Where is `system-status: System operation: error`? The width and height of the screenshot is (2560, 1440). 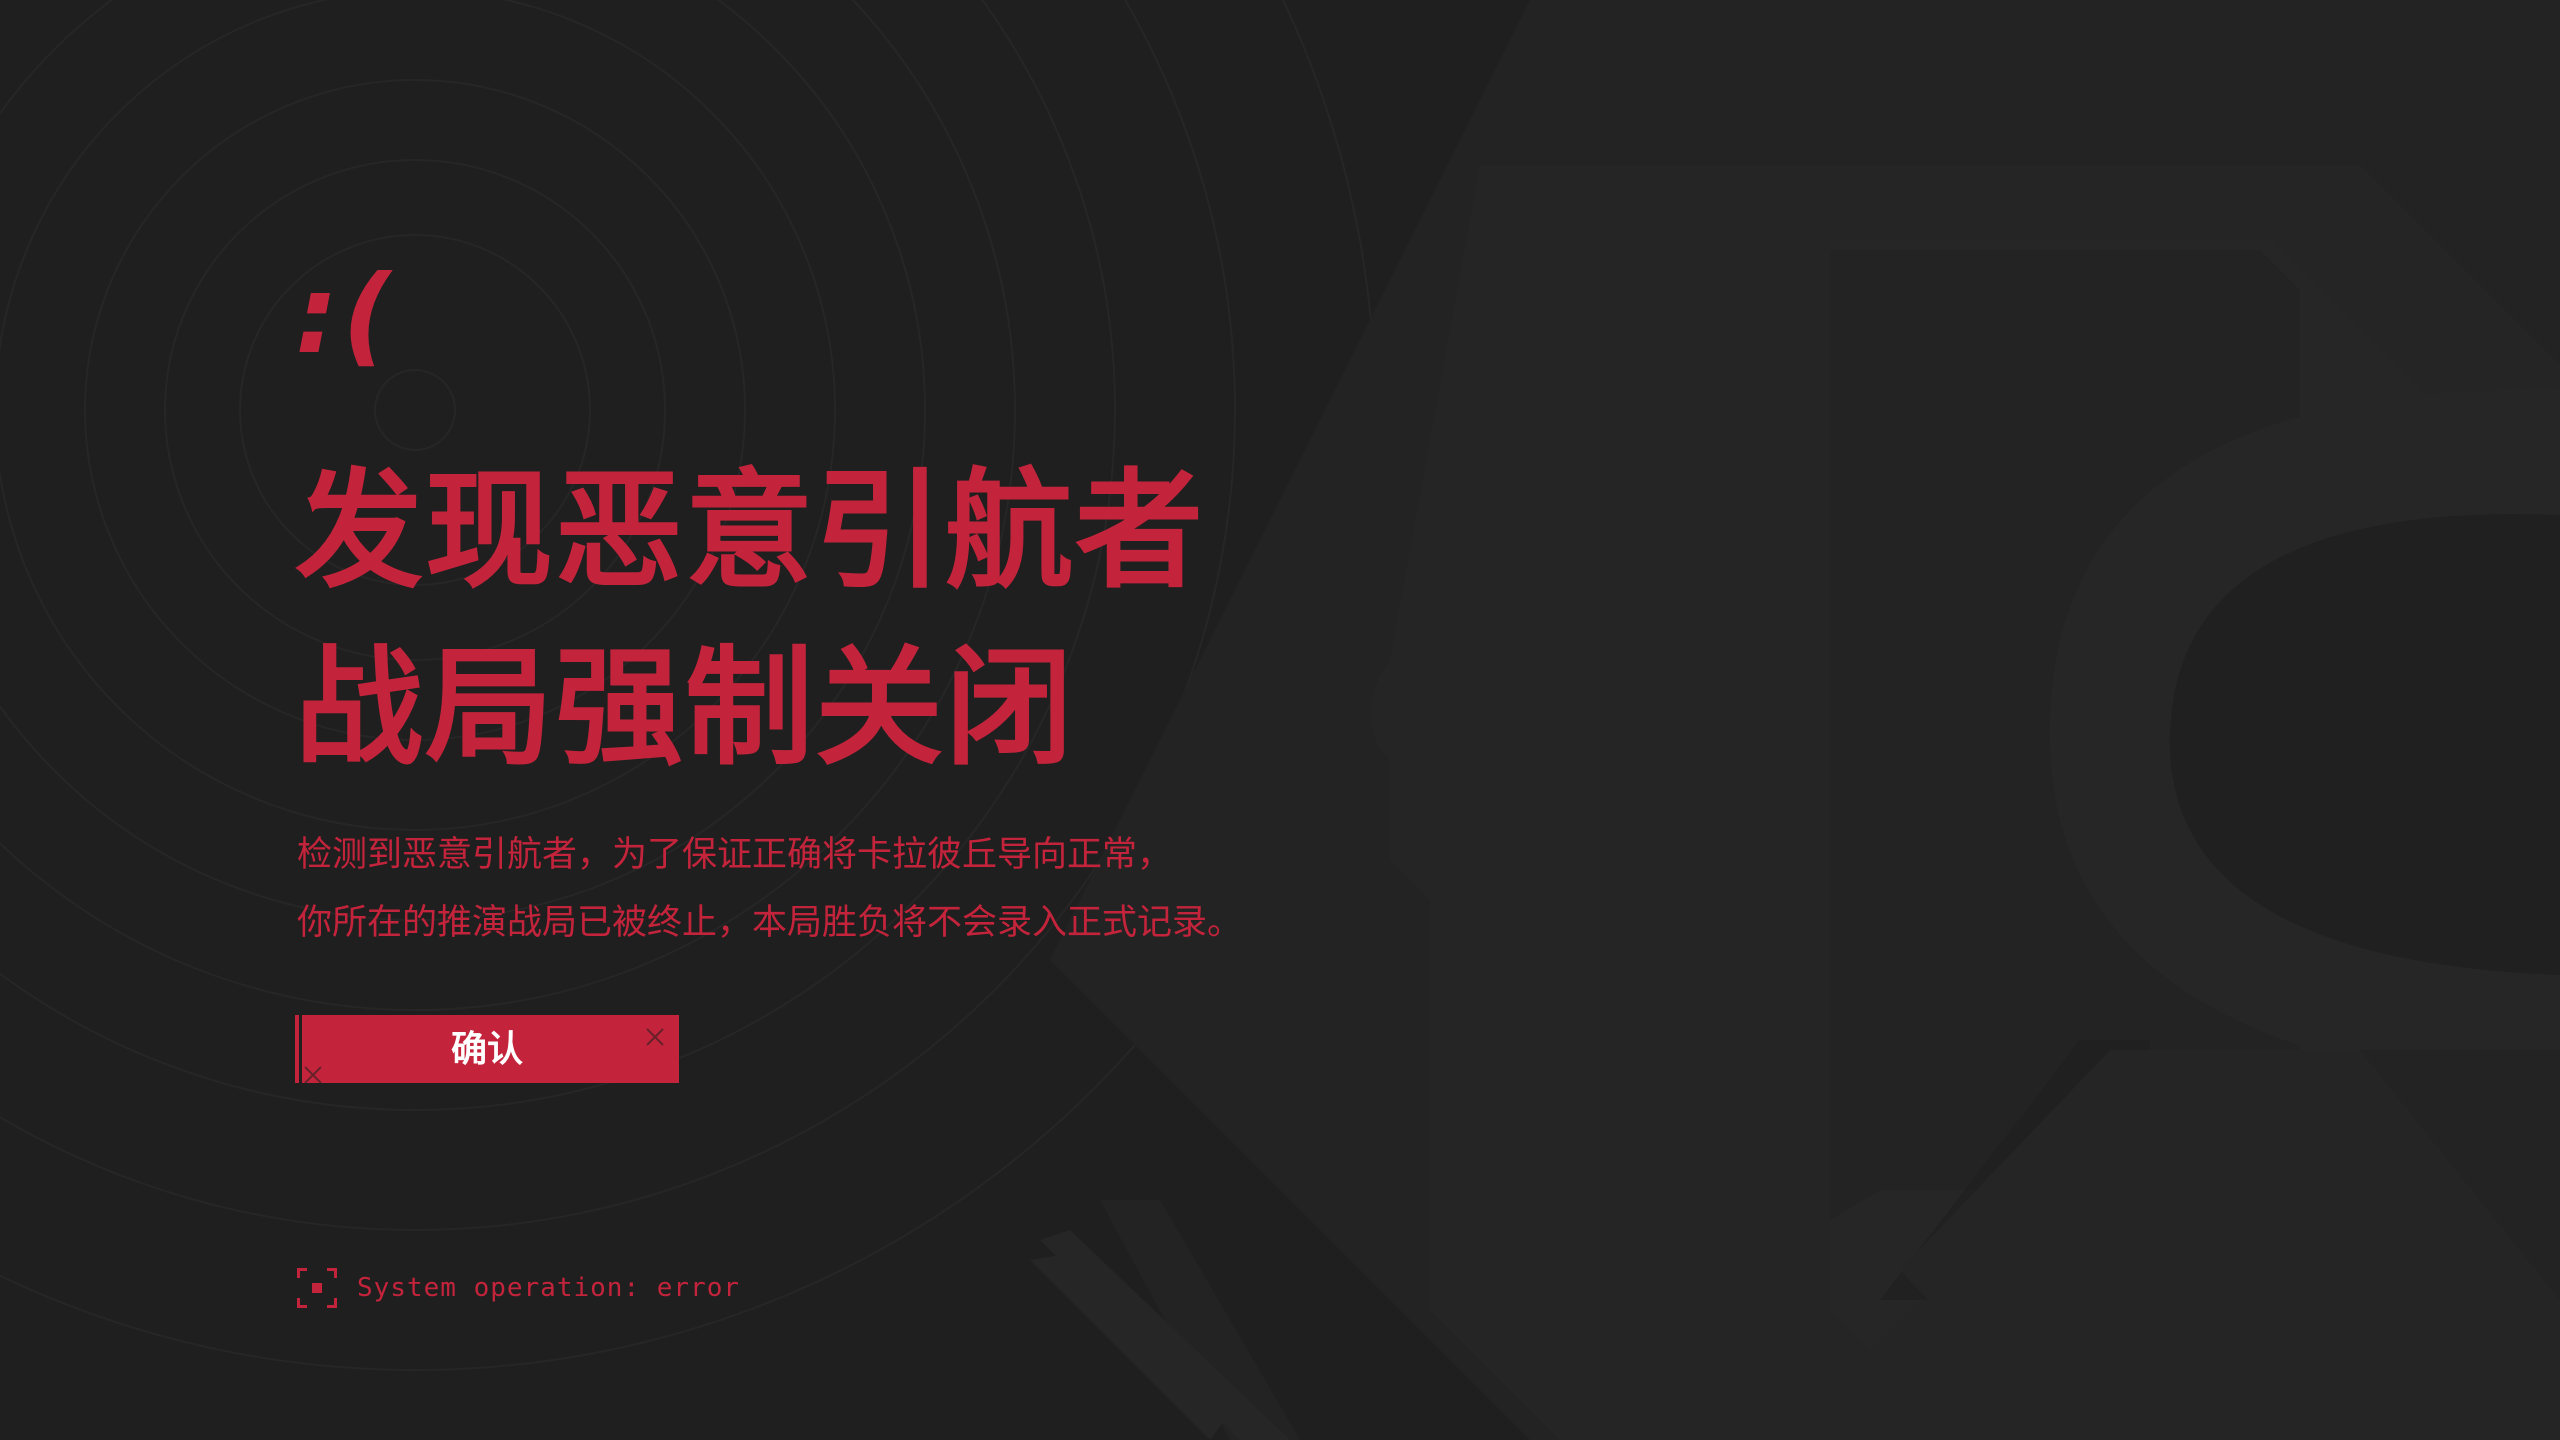
system-status: System operation: error is located at coordinates (518, 1288).